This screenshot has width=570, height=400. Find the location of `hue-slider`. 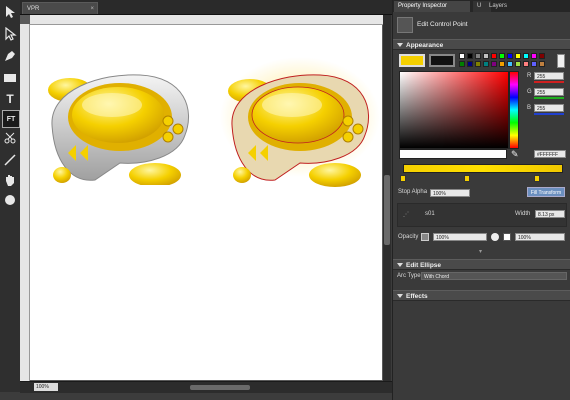

hue-slider is located at coordinates (514, 110).